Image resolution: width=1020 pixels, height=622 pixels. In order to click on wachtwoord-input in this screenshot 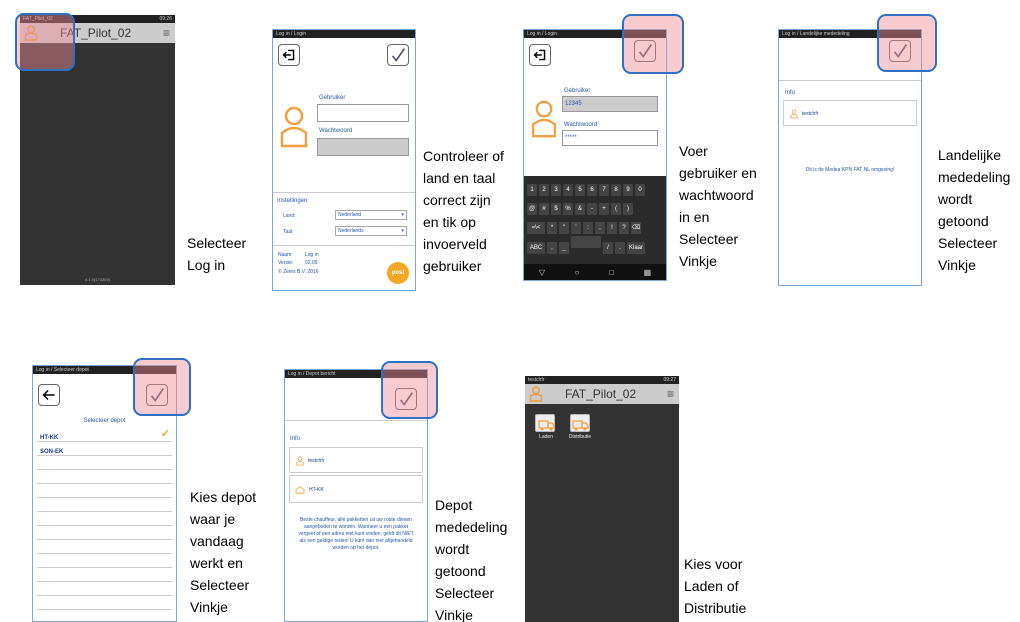, I will do `click(363, 147)`.